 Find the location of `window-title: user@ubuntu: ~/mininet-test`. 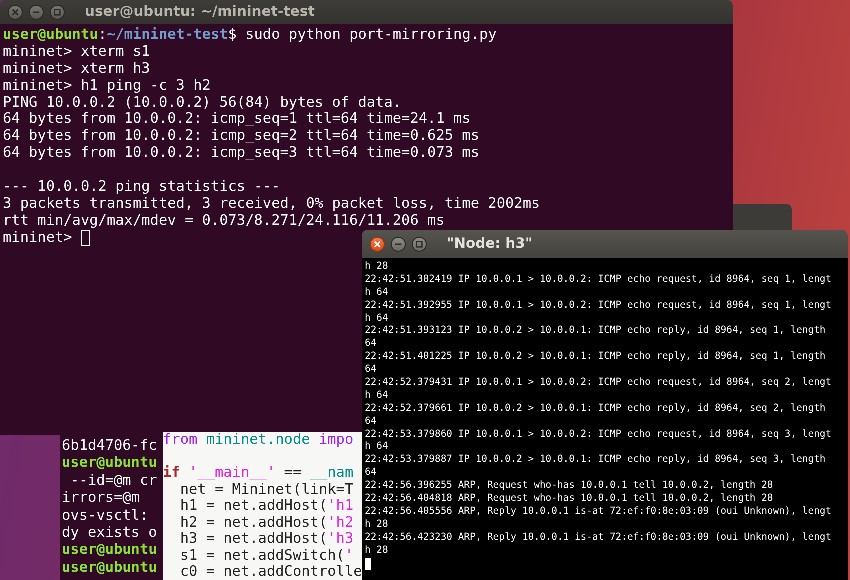

window-title: user@ubuntu: ~/mininet-test is located at coordinates (200, 12).